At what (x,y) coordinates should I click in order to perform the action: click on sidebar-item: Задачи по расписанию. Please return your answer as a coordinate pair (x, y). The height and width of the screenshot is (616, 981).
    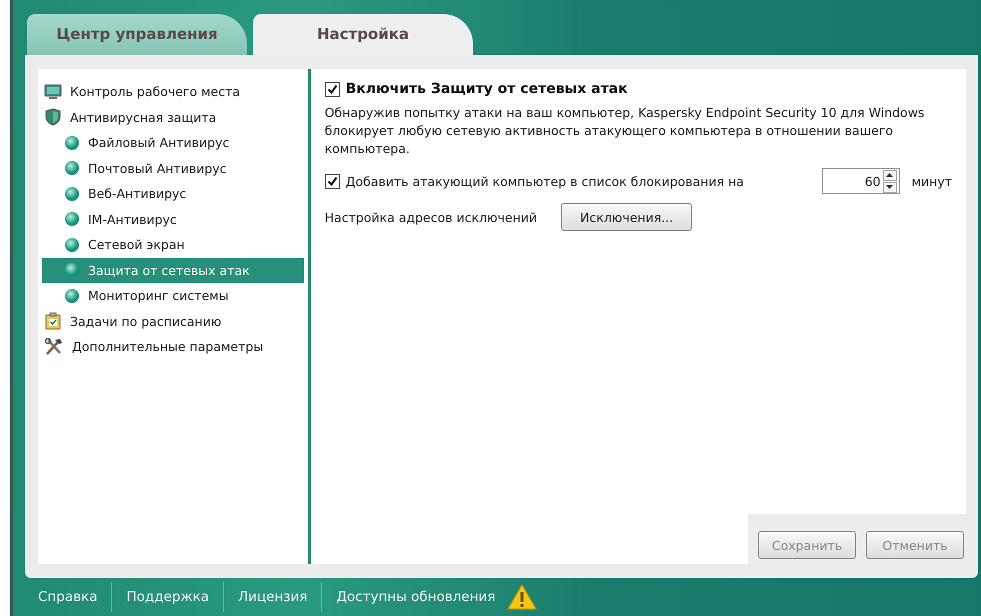
    Looking at the image, I should click on (173, 321).